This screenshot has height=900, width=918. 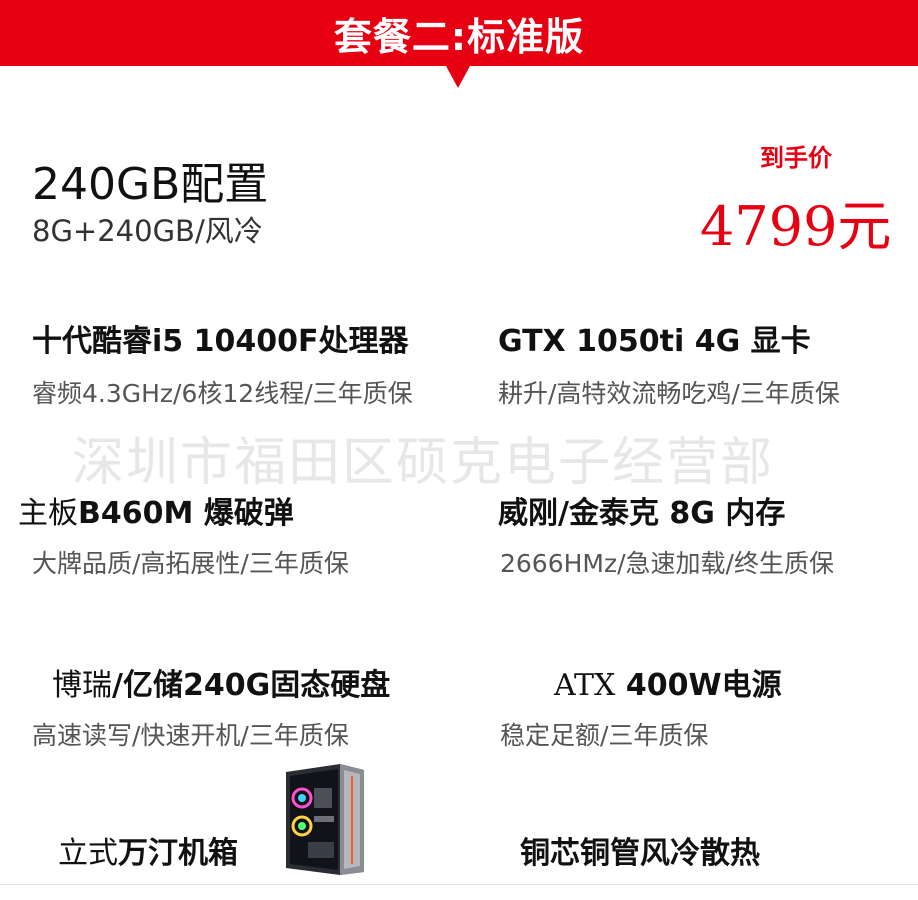 I want to click on case-title: 立式万汀机箱, so click(x=148, y=850).